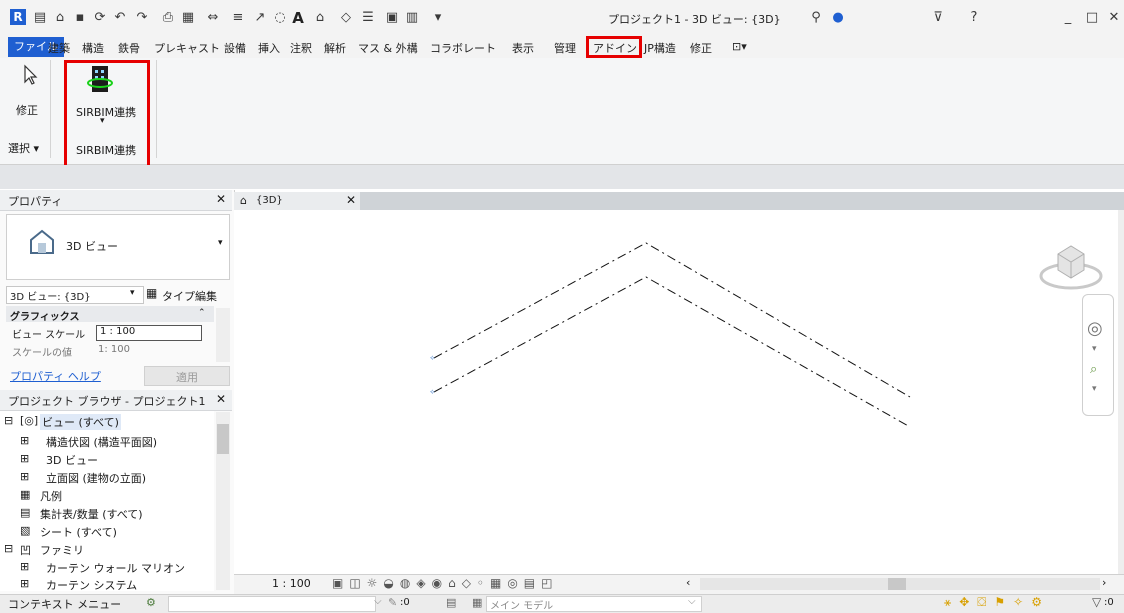  Describe the element at coordinates (392, 18) in the screenshot. I see `close-hidden-icon: ▣` at that location.